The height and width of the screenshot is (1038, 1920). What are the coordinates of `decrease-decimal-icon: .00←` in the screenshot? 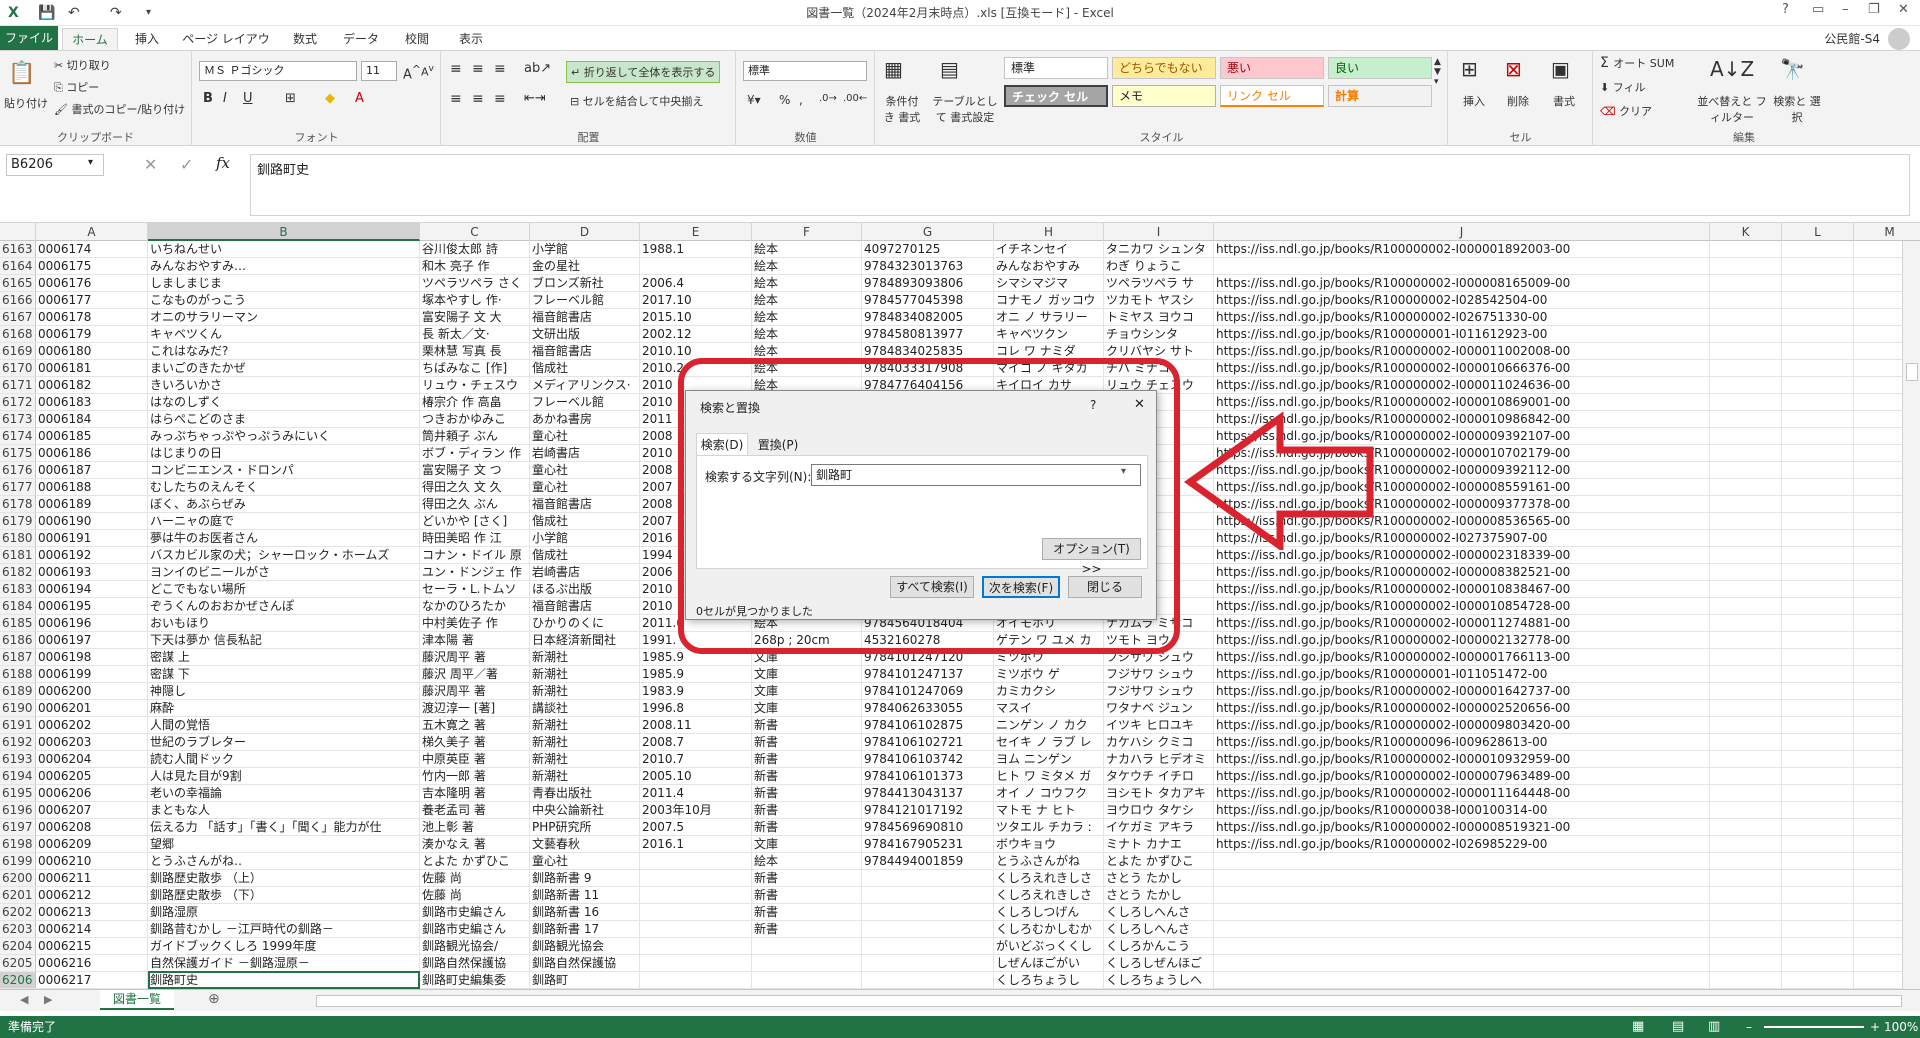 It's located at (855, 98).